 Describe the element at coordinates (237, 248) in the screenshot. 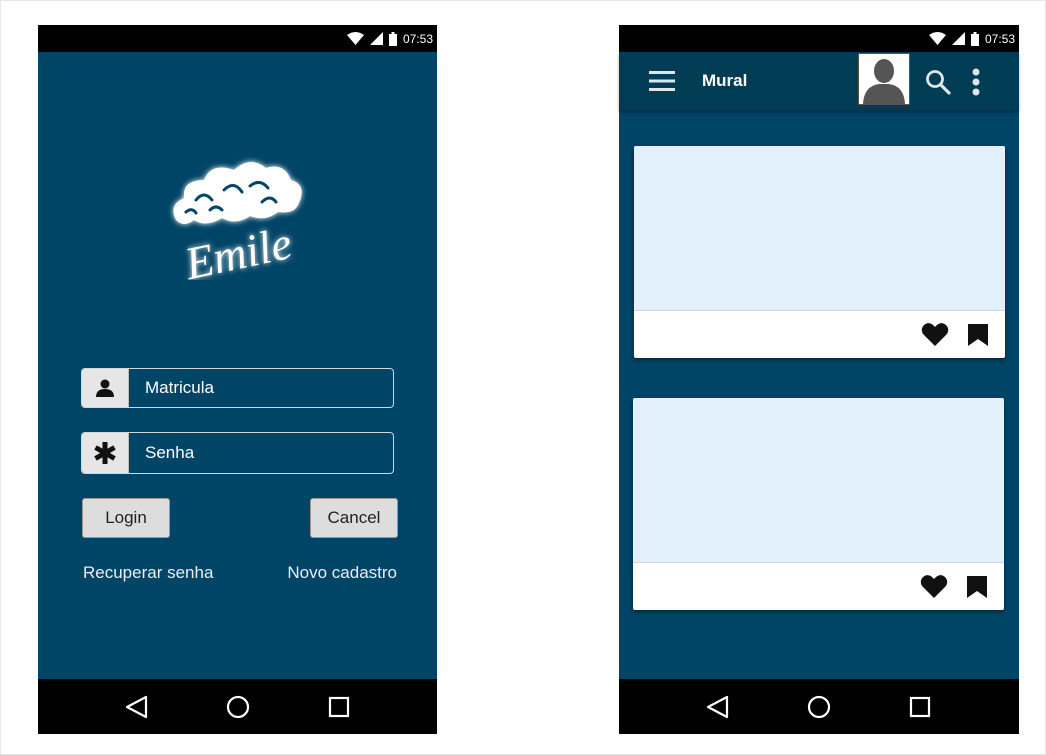

I see `logo-text: Emile` at that location.